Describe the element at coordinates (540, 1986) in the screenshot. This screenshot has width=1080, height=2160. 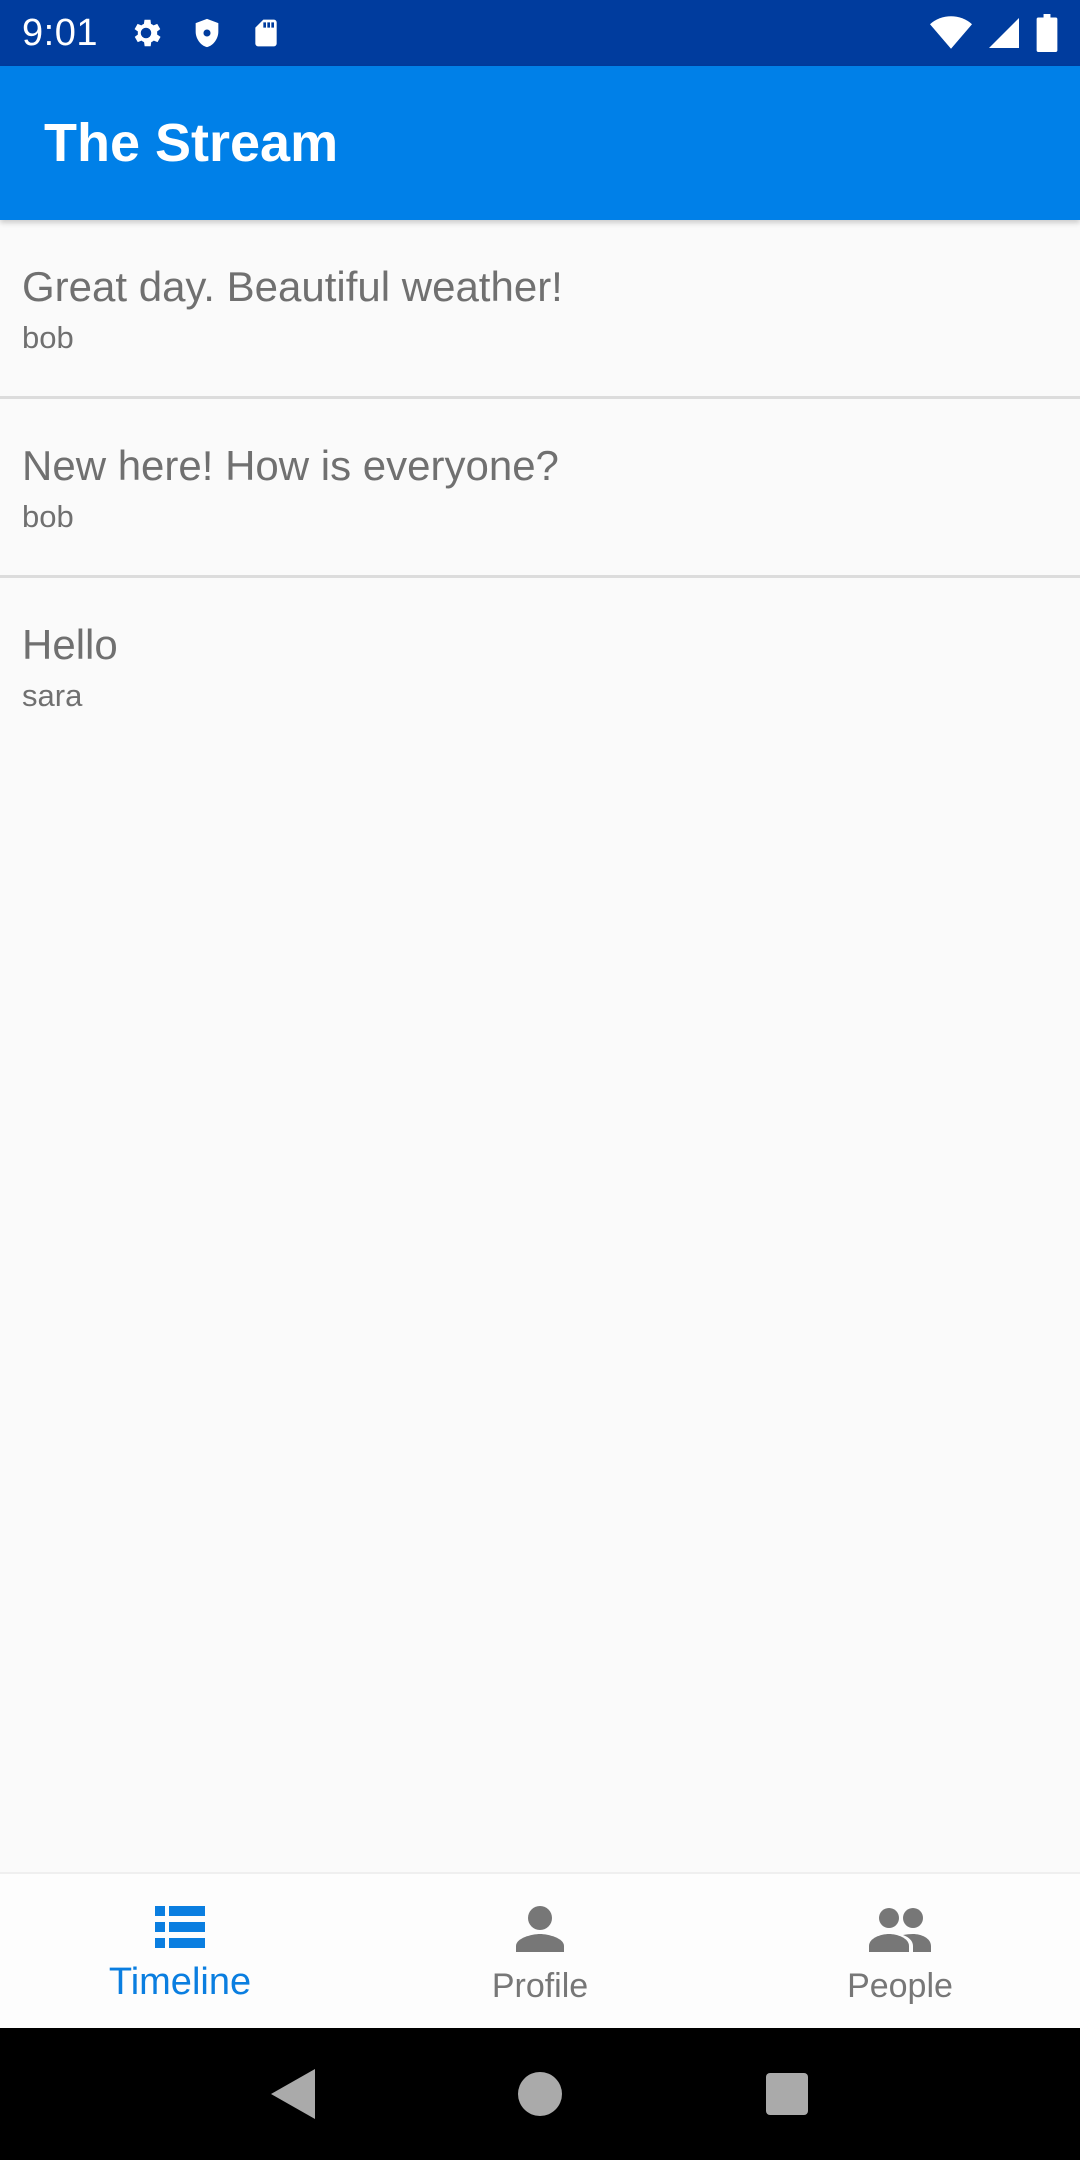
I see `nav-label-profile: Profile` at that location.